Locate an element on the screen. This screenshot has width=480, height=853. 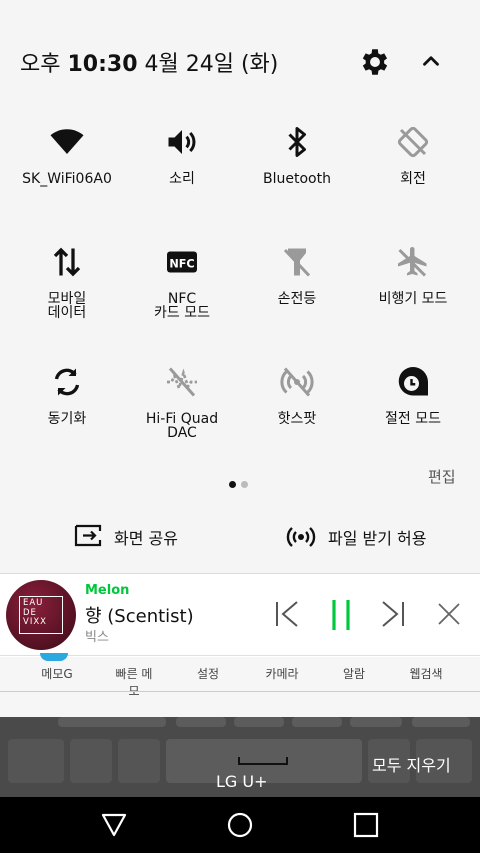
page-indicator is located at coordinates (241, 482).